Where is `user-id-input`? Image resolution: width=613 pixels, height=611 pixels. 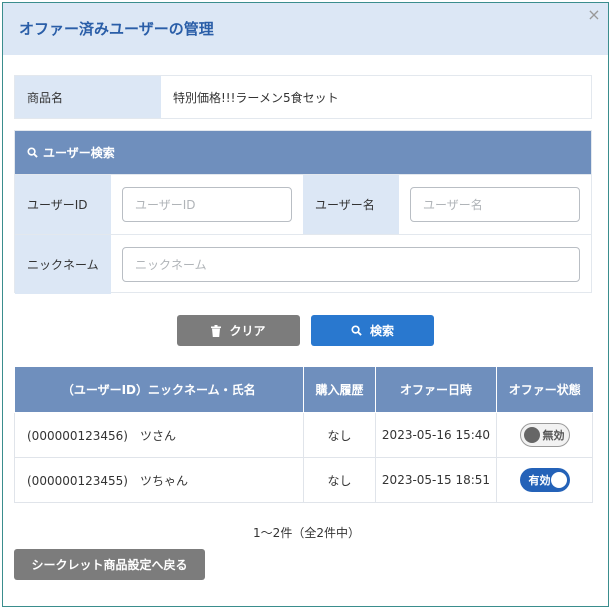 user-id-input is located at coordinates (207, 204).